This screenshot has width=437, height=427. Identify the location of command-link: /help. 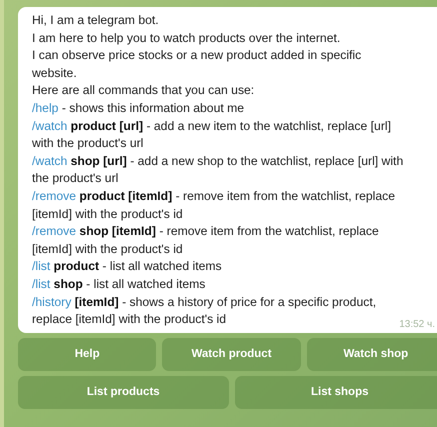
(45, 107).